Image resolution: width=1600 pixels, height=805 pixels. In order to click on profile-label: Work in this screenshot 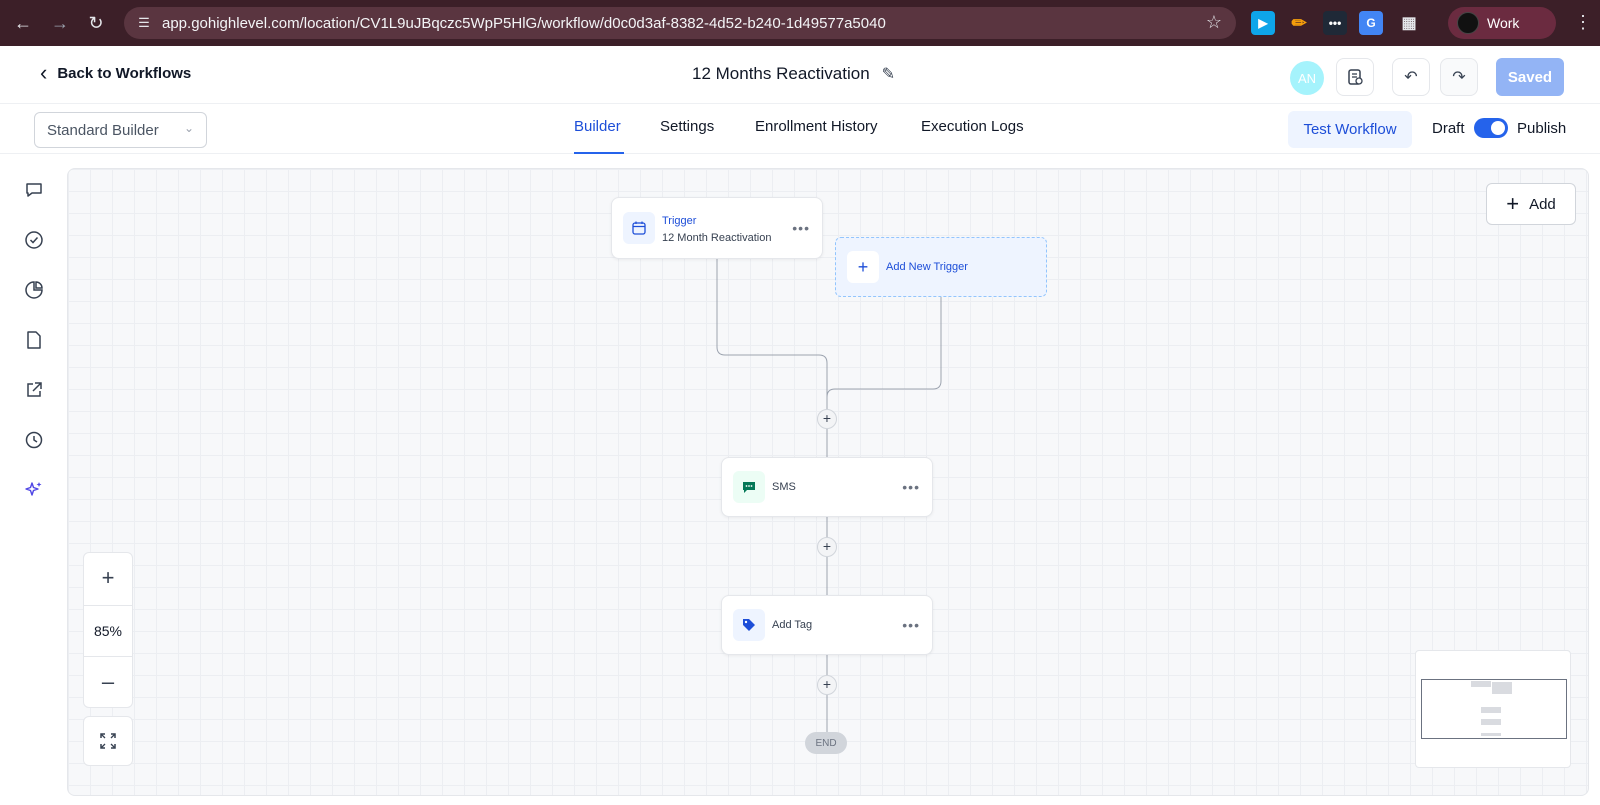, I will do `click(1503, 23)`.